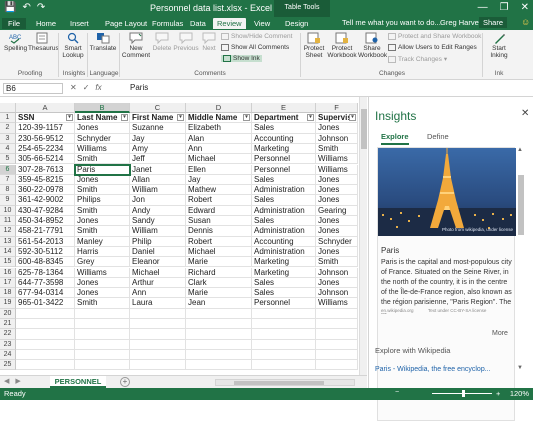  I want to click on table-cell: William, so click(158, 231).